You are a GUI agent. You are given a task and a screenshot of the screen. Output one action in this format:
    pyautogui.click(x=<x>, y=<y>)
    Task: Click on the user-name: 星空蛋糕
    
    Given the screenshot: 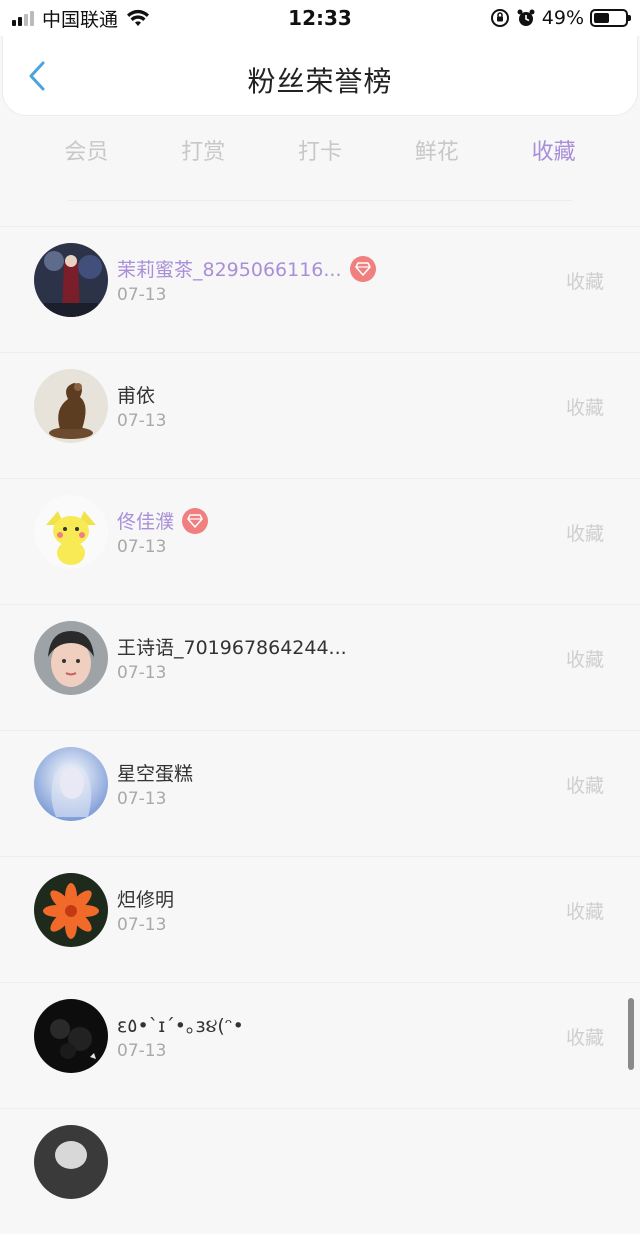 What is the action you would take?
    pyautogui.click(x=155, y=772)
    